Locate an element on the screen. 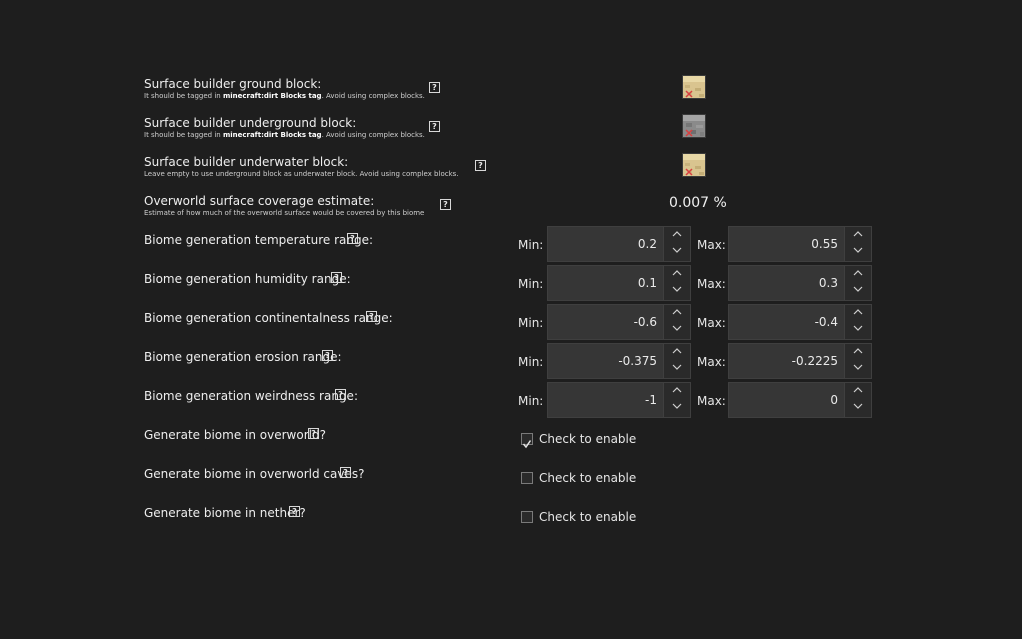  erosion-help-icon: ? is located at coordinates (327, 355).